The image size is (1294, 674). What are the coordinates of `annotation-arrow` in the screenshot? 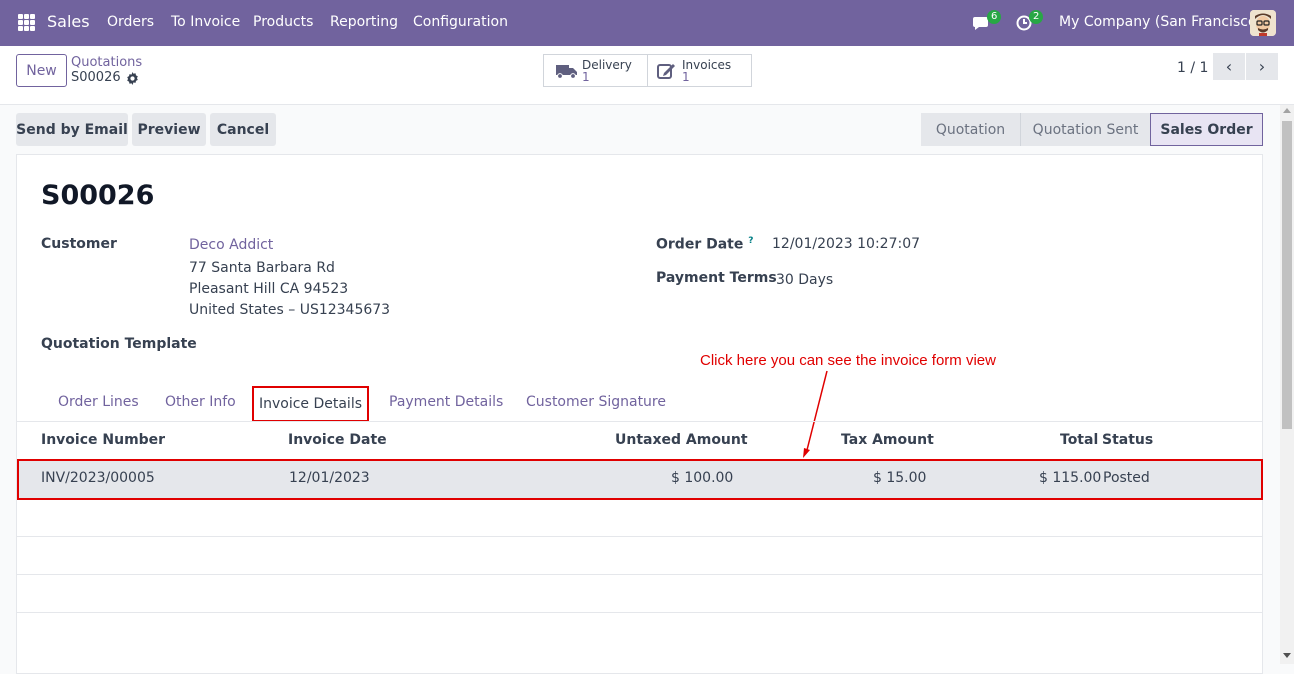 It's located at (815, 414).